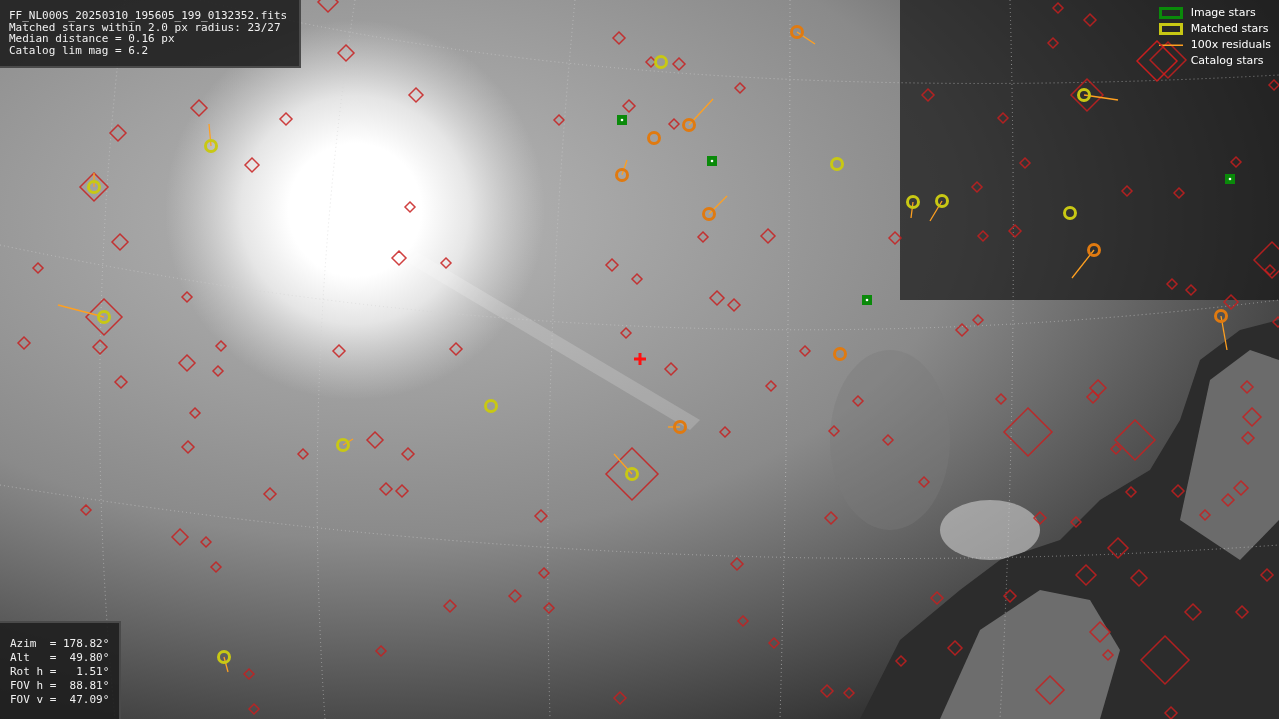 This screenshot has height=719, width=1279. What do you see at coordinates (1229, 28) in the screenshot?
I see `legend-label: Matched stars` at bounding box center [1229, 28].